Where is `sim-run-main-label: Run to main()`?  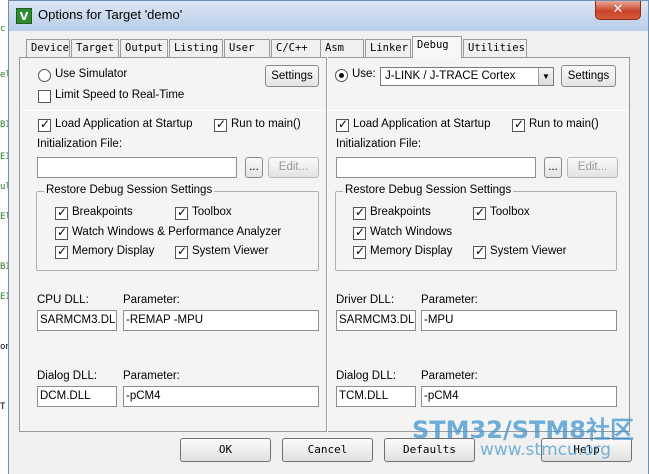 sim-run-main-label: Run to main() is located at coordinates (266, 124).